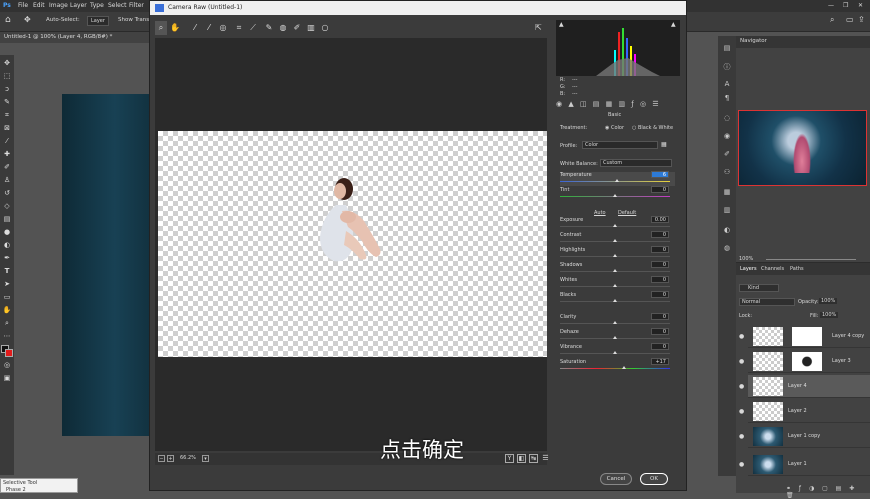  What do you see at coordinates (538, 27) in the screenshot?
I see `fullscreen-icon: ⇱` at bounding box center [538, 27].